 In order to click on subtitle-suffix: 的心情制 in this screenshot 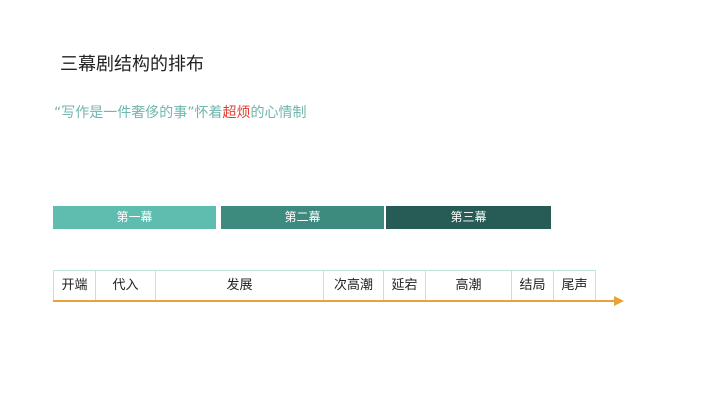, I will do `click(278, 113)`.